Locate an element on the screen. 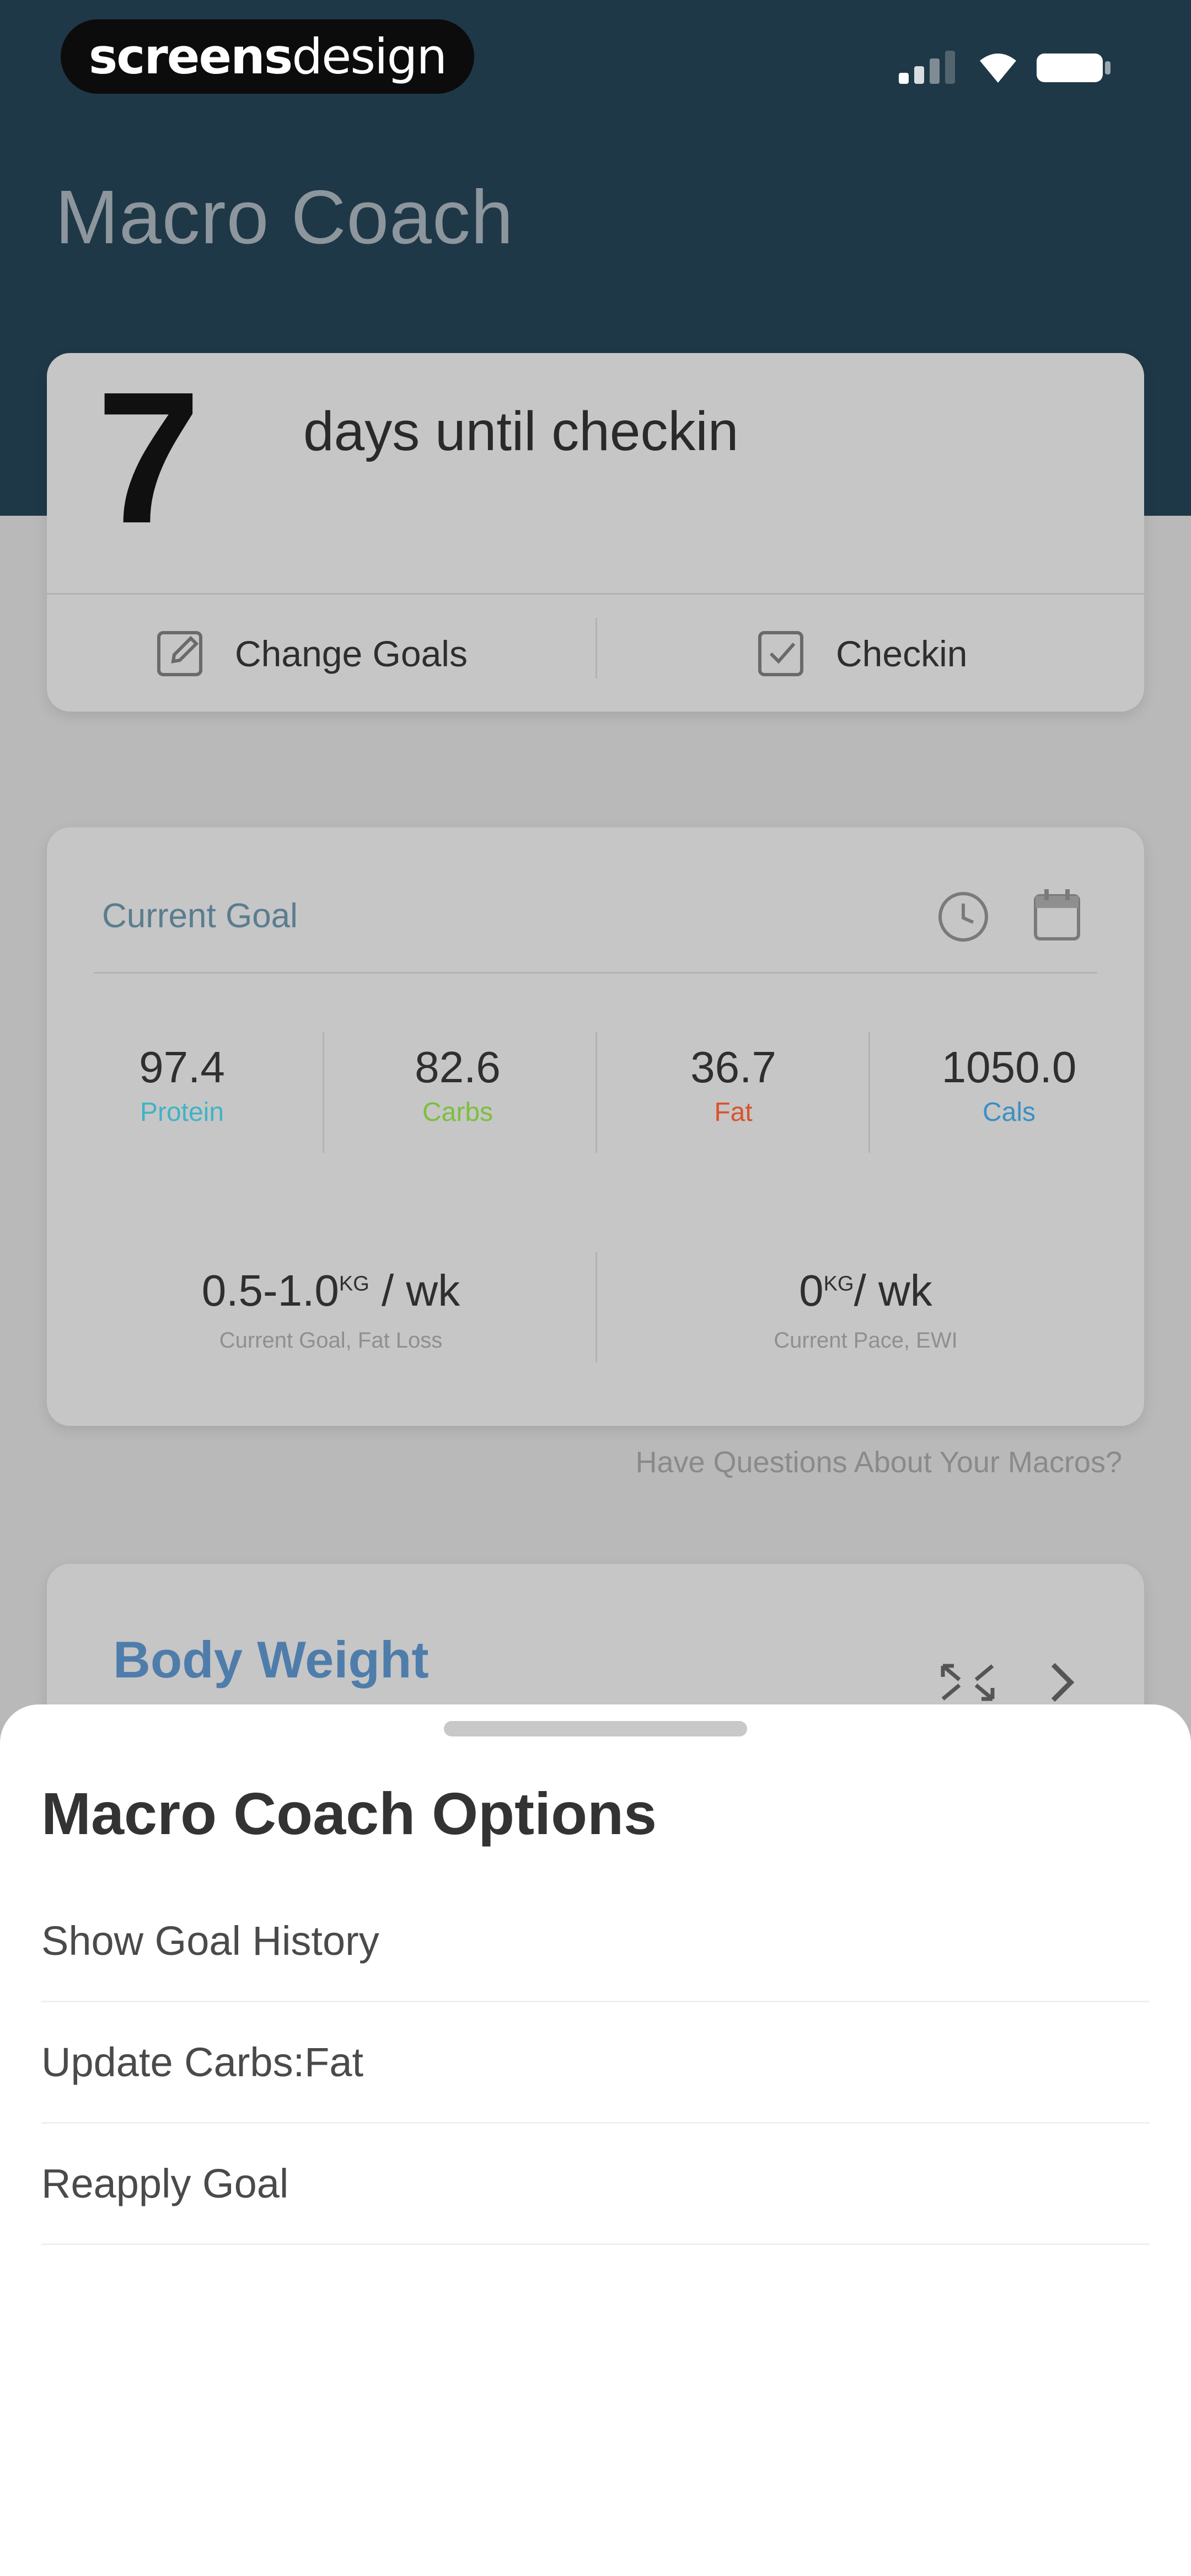 Image resolution: width=1191 pixels, height=2576 pixels. carbs-stat: 82.6 Carbs is located at coordinates (458, 1085).